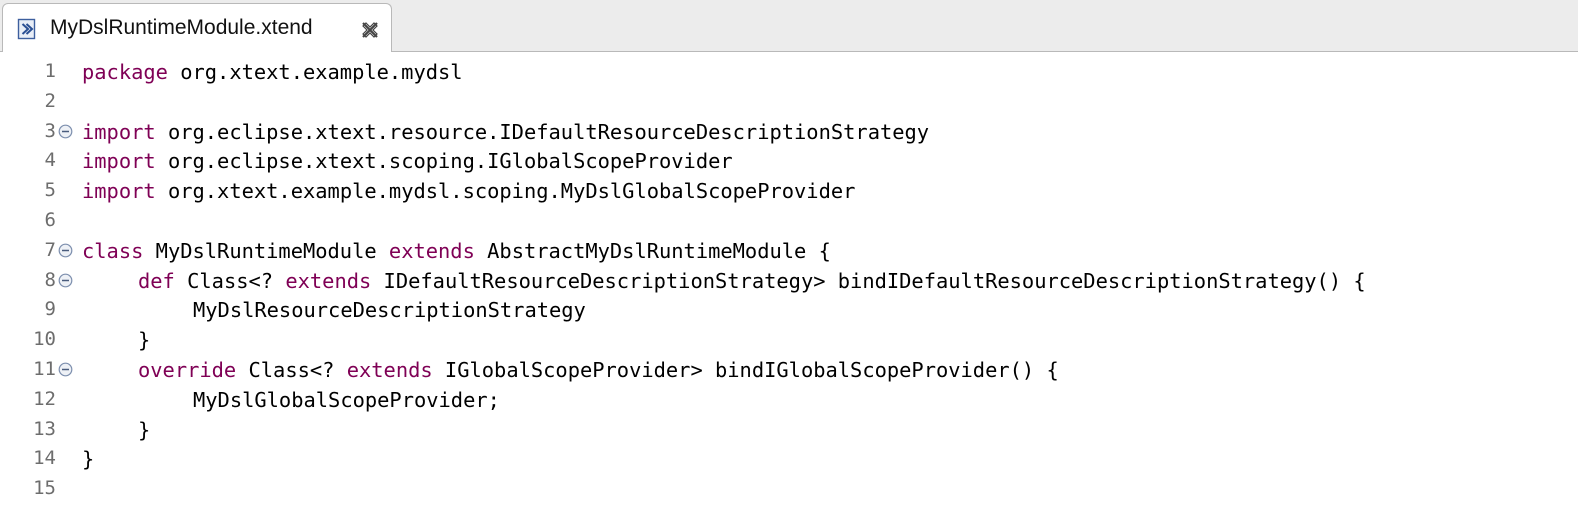 The image size is (1578, 510). I want to click on line-number: 11, so click(44, 368).